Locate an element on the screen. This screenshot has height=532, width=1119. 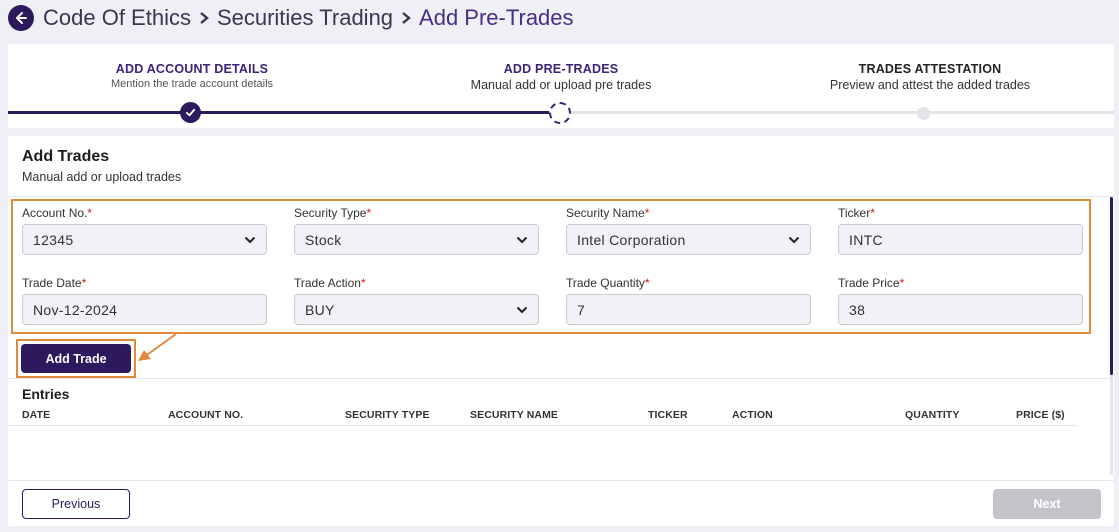
trade-action-field: Trade Action* BUY is located at coordinates (416, 300).